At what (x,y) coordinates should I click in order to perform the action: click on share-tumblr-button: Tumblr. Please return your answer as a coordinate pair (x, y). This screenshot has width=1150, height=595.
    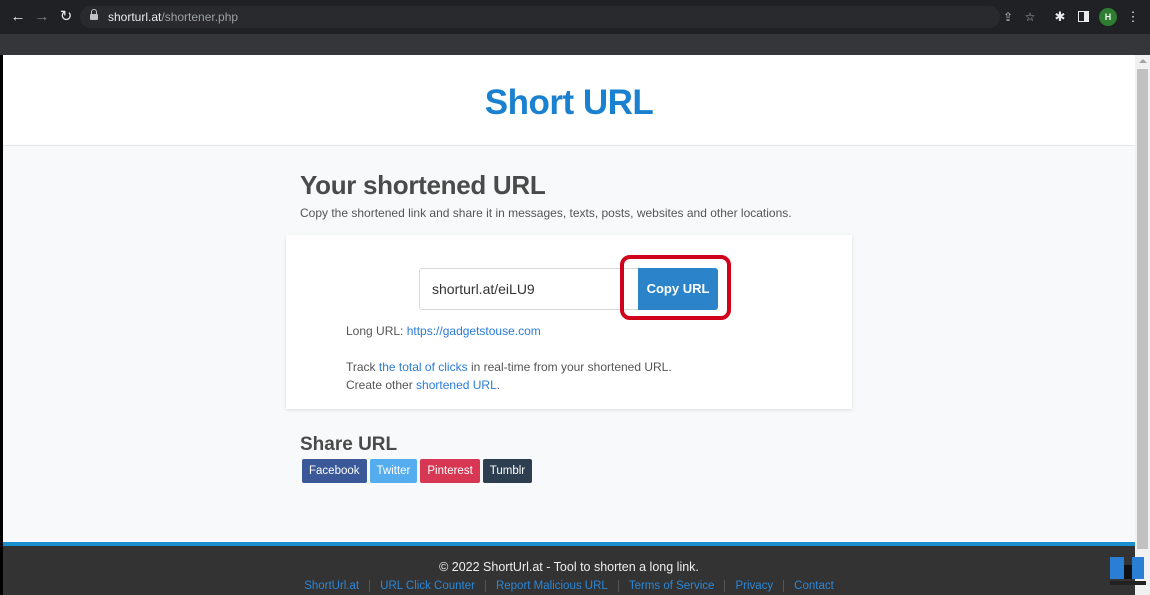
    Looking at the image, I should click on (507, 471).